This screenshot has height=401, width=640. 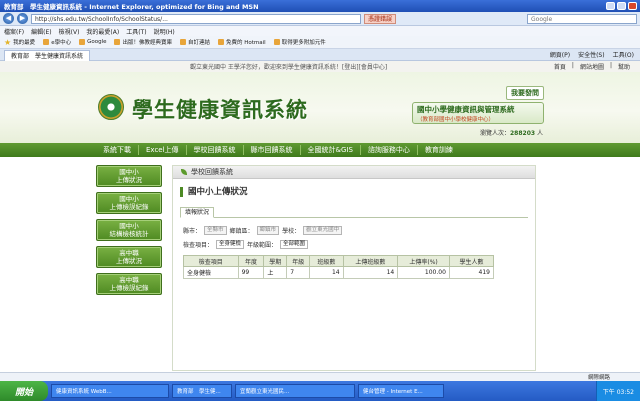 I want to click on ask-question-button: 我要發問, so click(x=525, y=93).